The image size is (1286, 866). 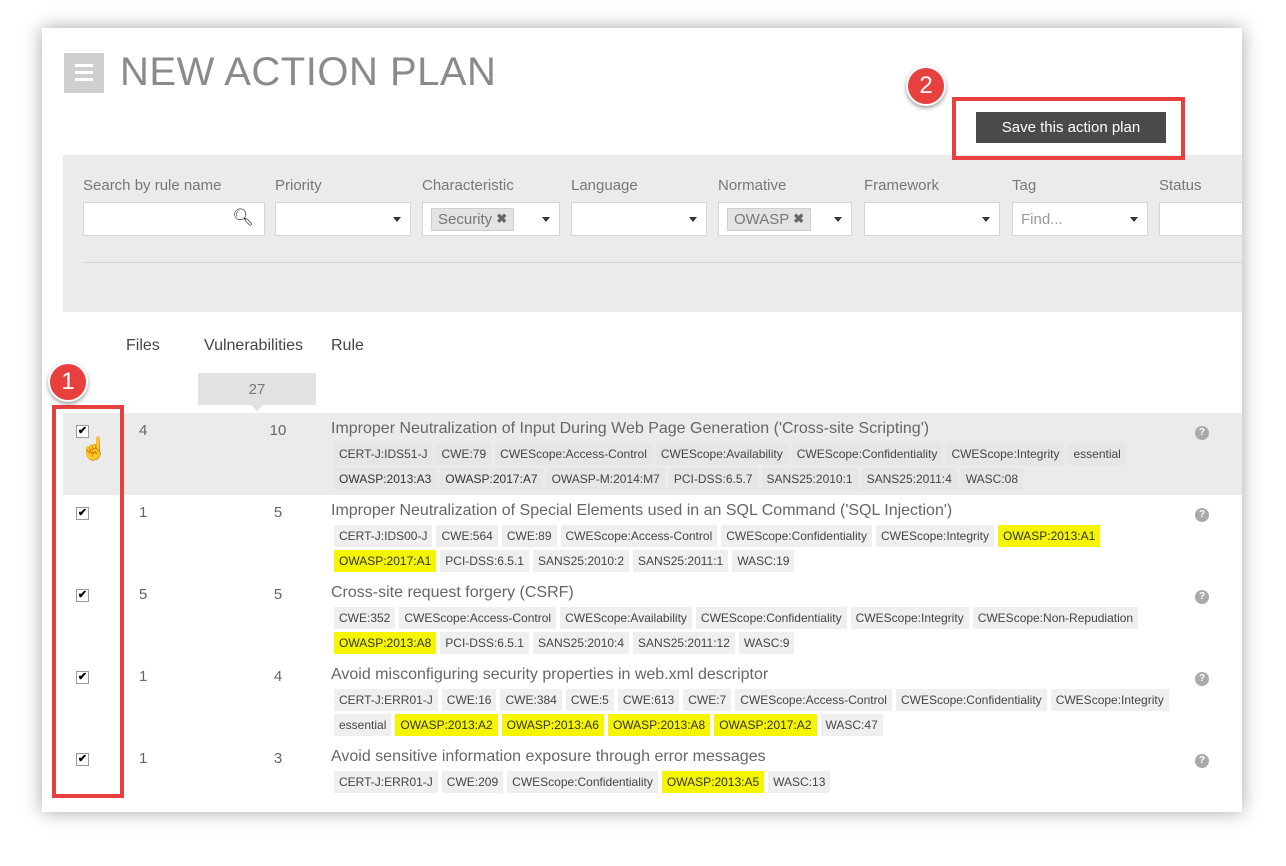 What do you see at coordinates (253, 346) in the screenshot?
I see `vulnerabilities-header: Vulnerabilities` at bounding box center [253, 346].